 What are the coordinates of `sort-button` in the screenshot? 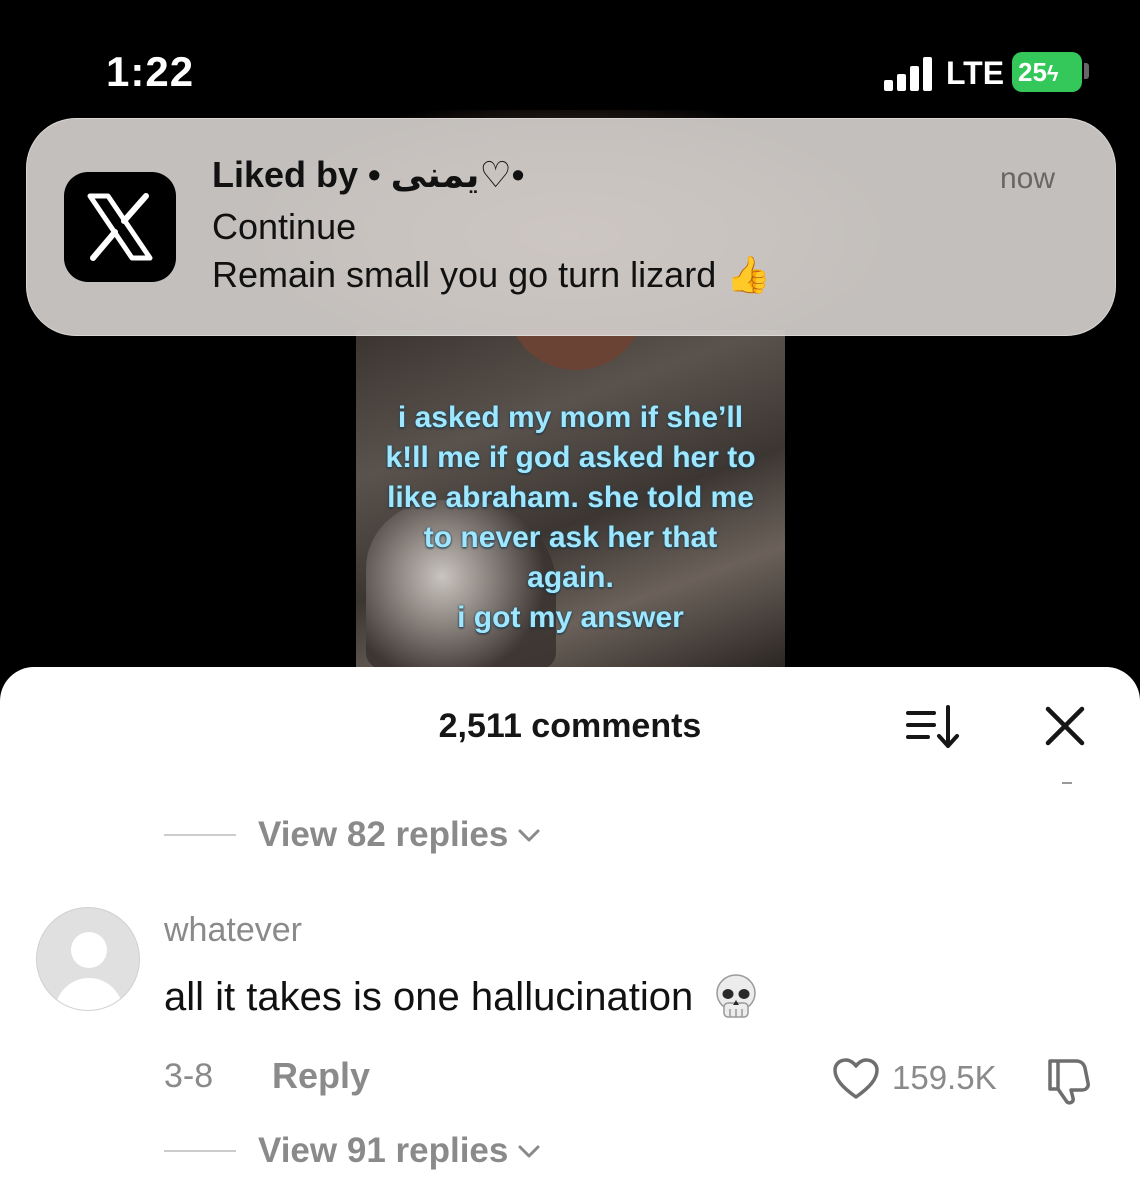 It's located at (934, 728).